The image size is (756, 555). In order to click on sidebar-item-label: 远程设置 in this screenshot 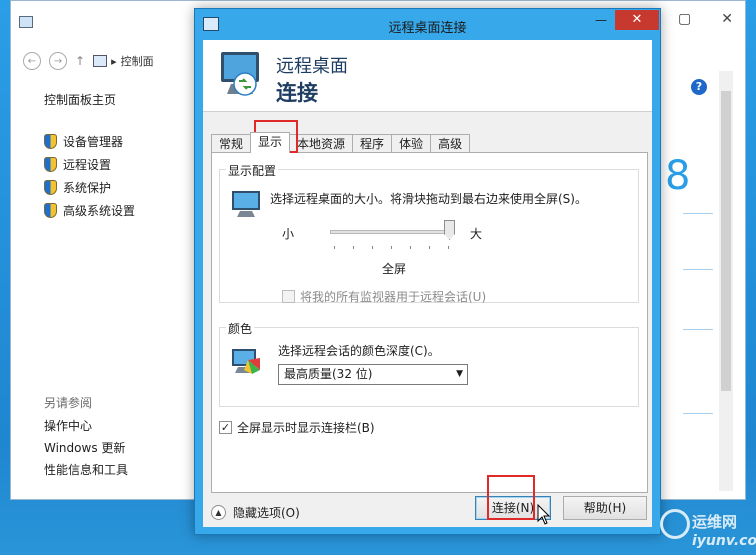, I will do `click(87, 165)`.